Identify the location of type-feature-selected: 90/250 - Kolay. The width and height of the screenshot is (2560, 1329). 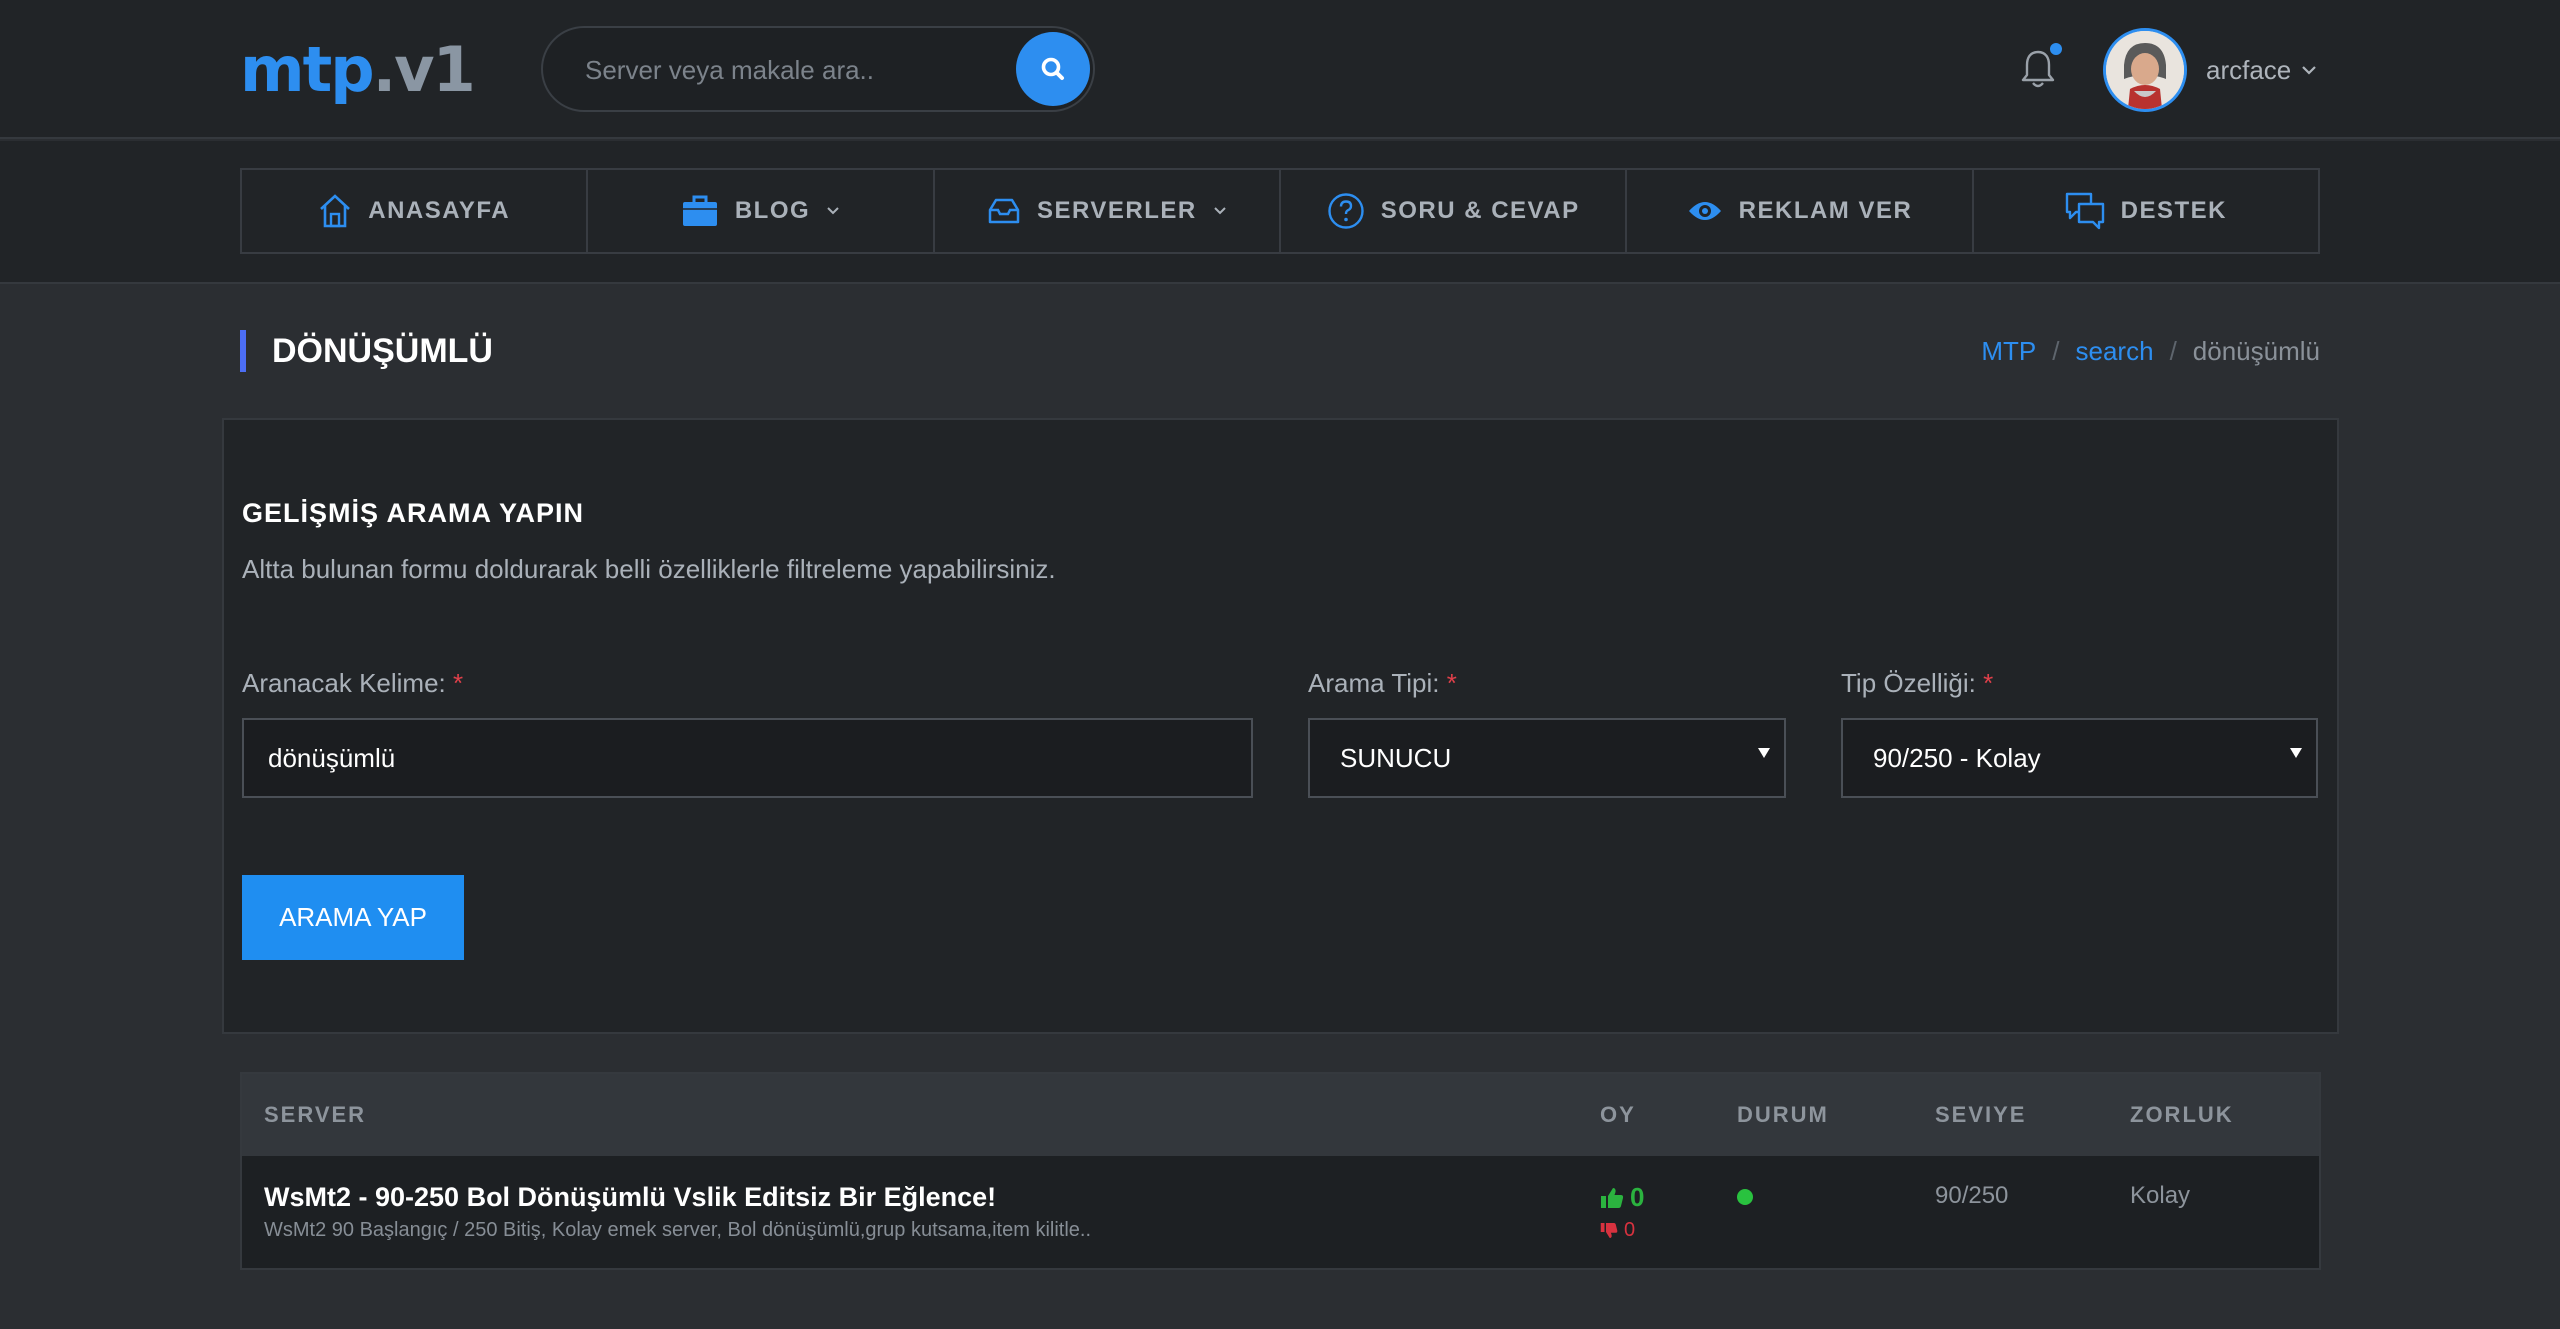
(1957, 757).